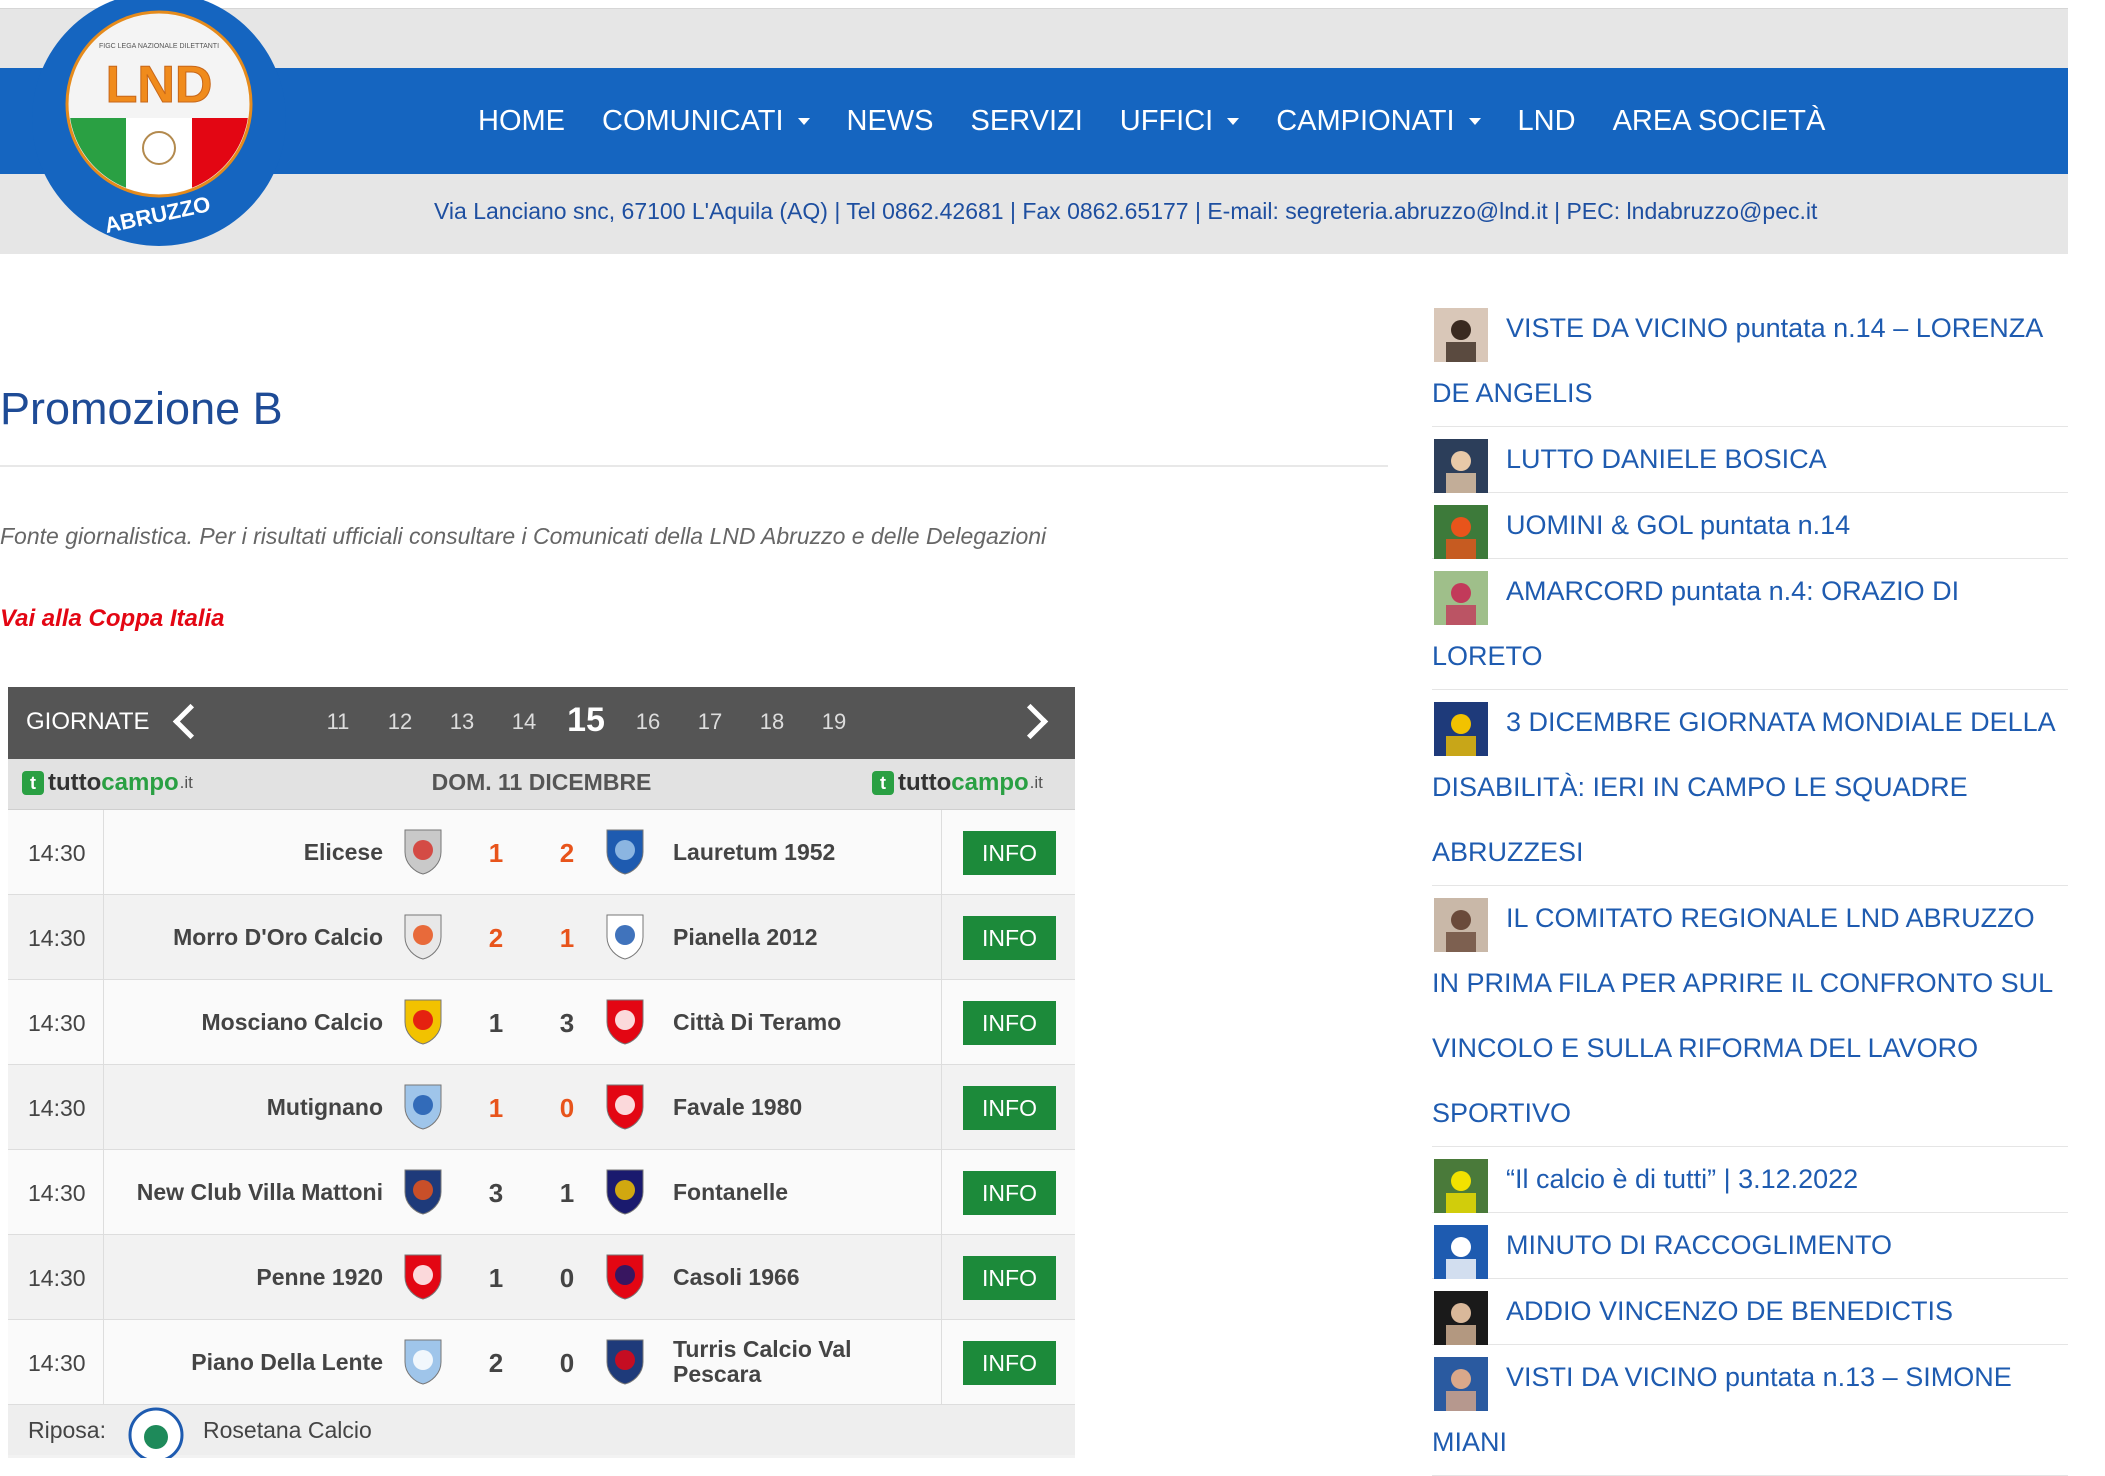 This screenshot has height=1476, width=2105. I want to click on away-team: Casoli 1966, so click(736, 1276).